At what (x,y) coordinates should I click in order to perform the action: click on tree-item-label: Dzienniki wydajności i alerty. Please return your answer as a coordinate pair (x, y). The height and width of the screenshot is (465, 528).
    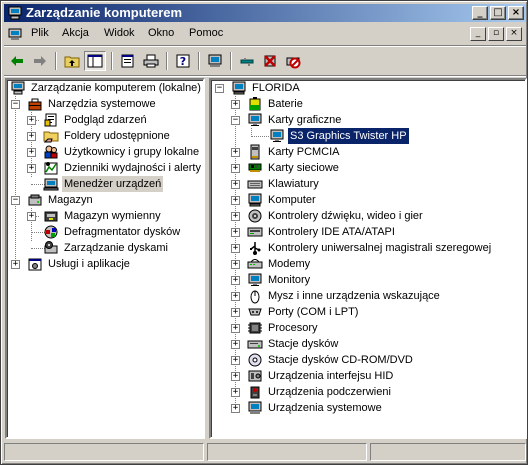
    Looking at the image, I should click on (132, 168).